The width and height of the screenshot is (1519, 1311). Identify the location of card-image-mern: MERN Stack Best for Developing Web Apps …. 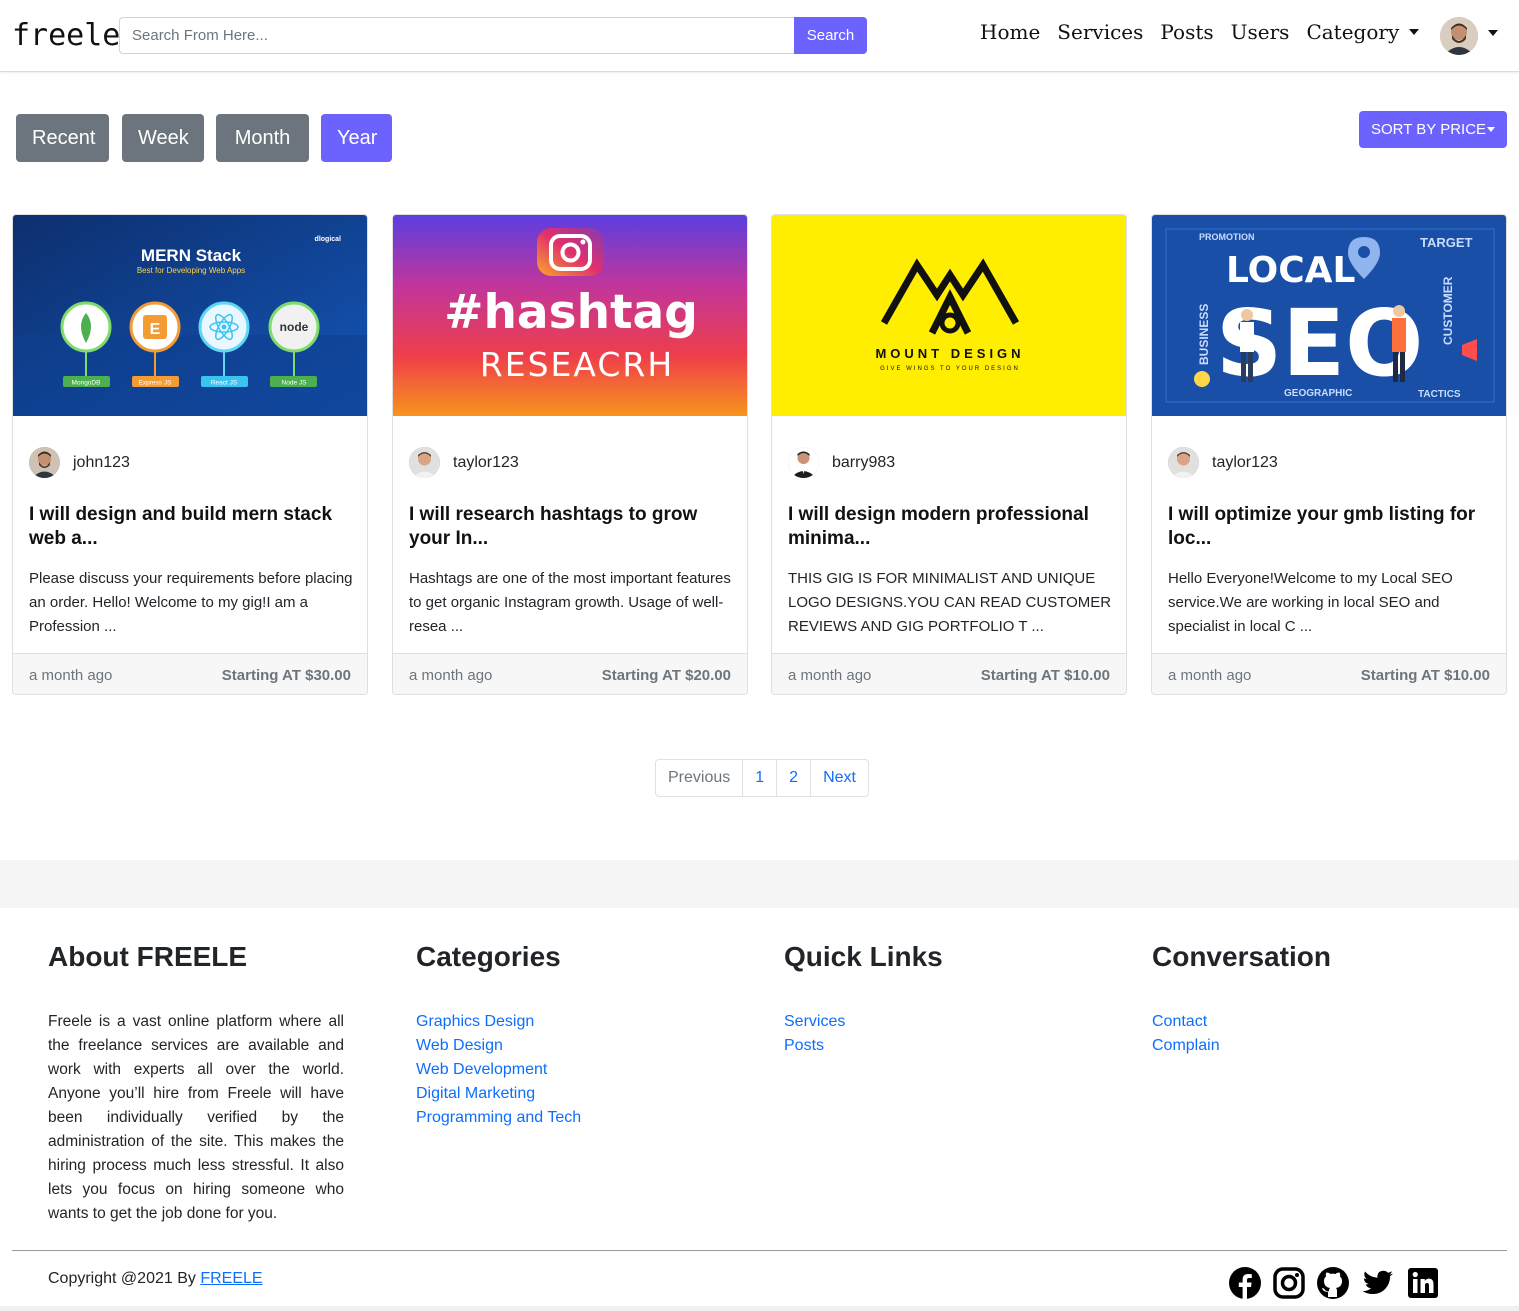
(190, 315).